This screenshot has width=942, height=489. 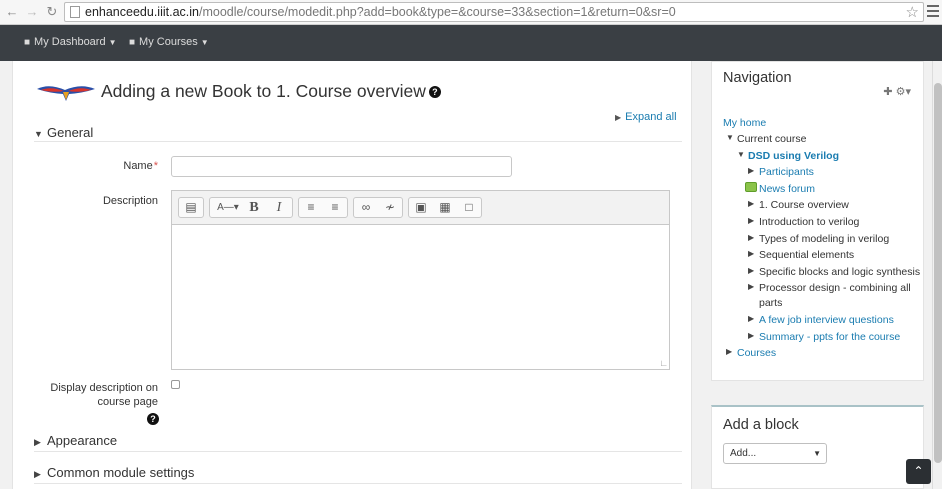 What do you see at coordinates (471, 43) in the screenshot?
I see `top-navbar: ■ My Dashboard ▼ ■ My Courses ▼` at bounding box center [471, 43].